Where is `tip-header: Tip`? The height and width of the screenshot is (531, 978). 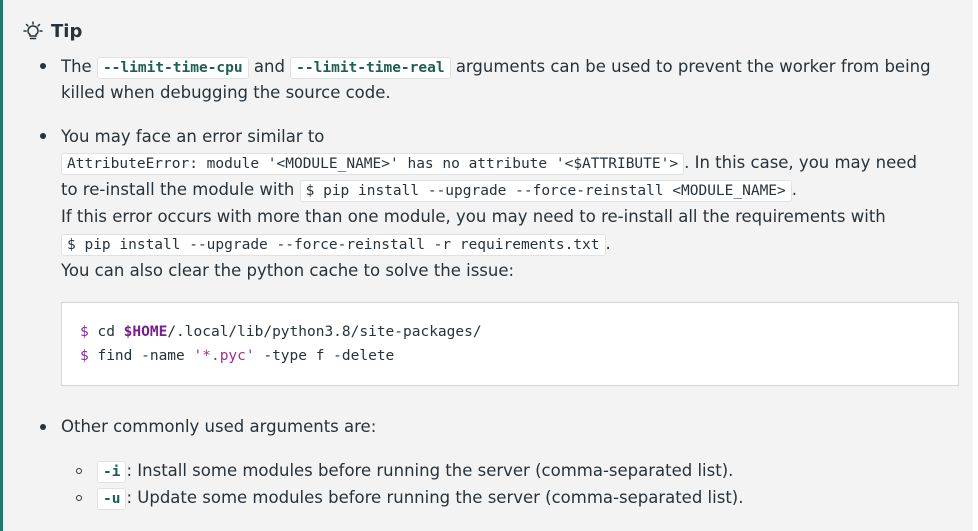
tip-header: Tip is located at coordinates (52, 31).